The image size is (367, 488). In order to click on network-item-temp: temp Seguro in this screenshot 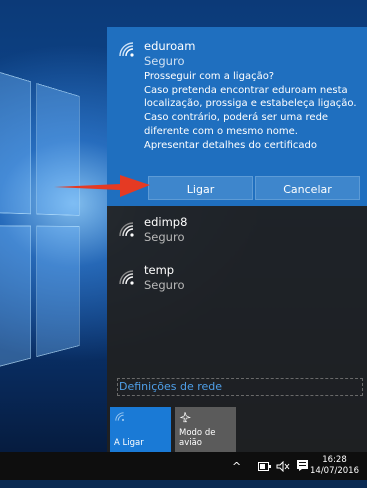, I will do `click(237, 277)`.